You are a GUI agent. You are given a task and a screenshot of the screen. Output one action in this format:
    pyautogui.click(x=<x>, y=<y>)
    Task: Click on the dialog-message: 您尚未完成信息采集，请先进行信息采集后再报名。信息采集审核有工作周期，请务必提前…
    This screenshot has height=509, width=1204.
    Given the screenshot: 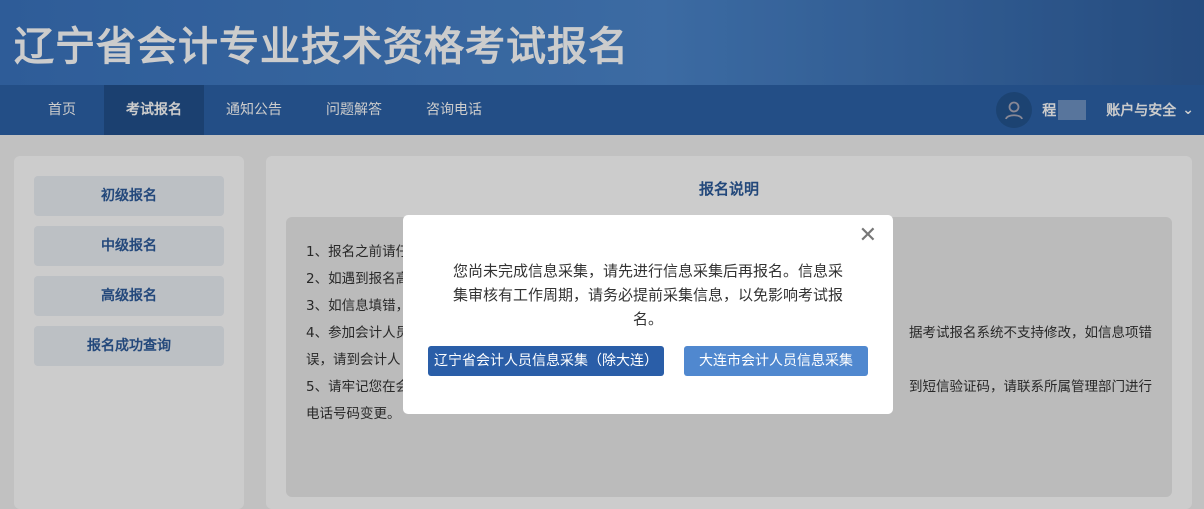 What is the action you would take?
    pyautogui.click(x=647, y=295)
    